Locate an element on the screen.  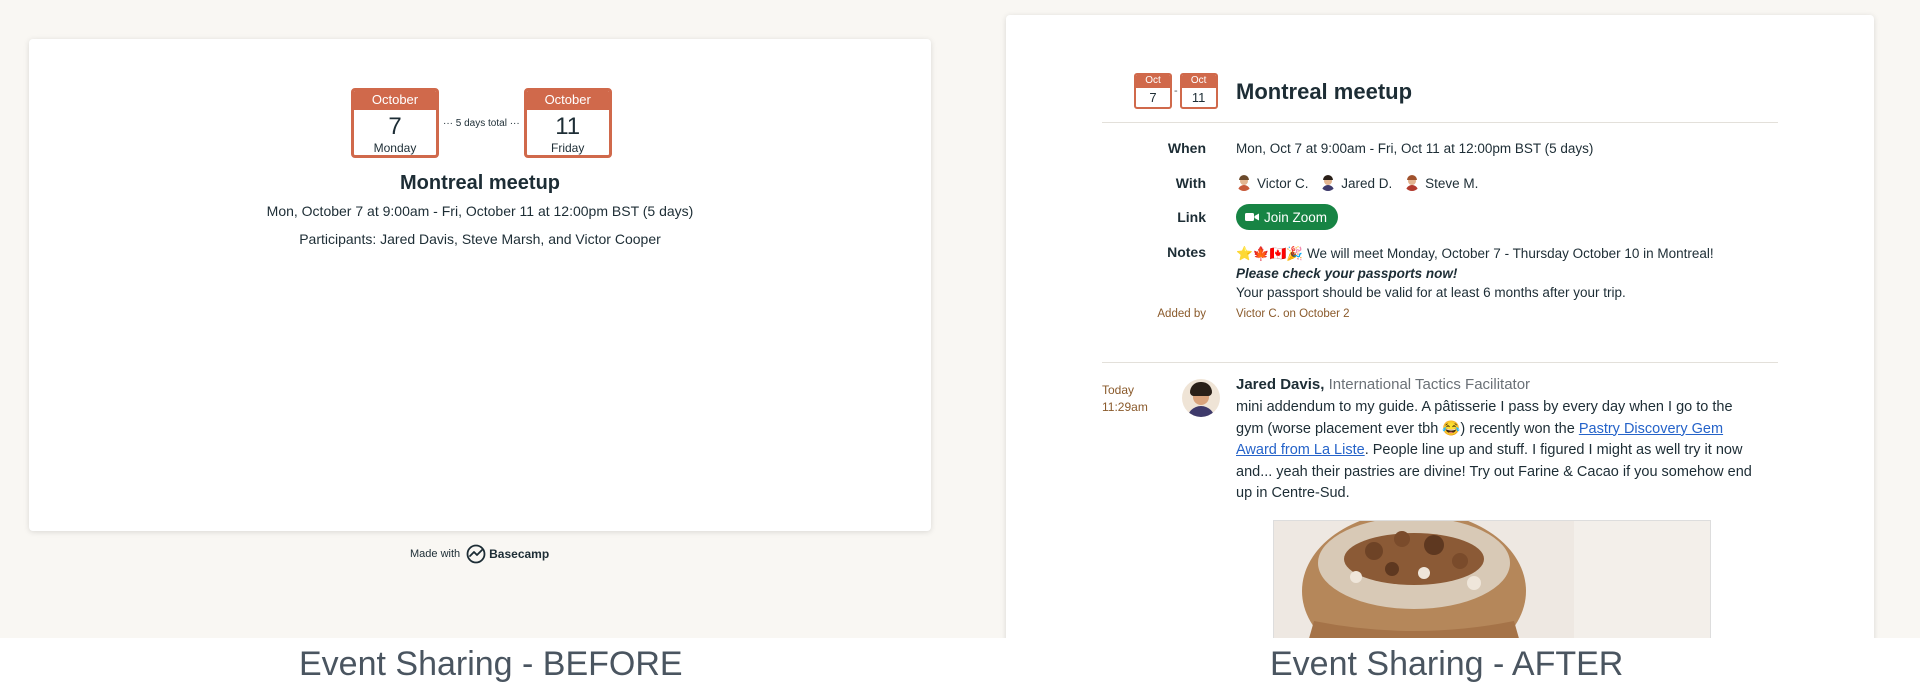
divider-comments is located at coordinates (1440, 362).